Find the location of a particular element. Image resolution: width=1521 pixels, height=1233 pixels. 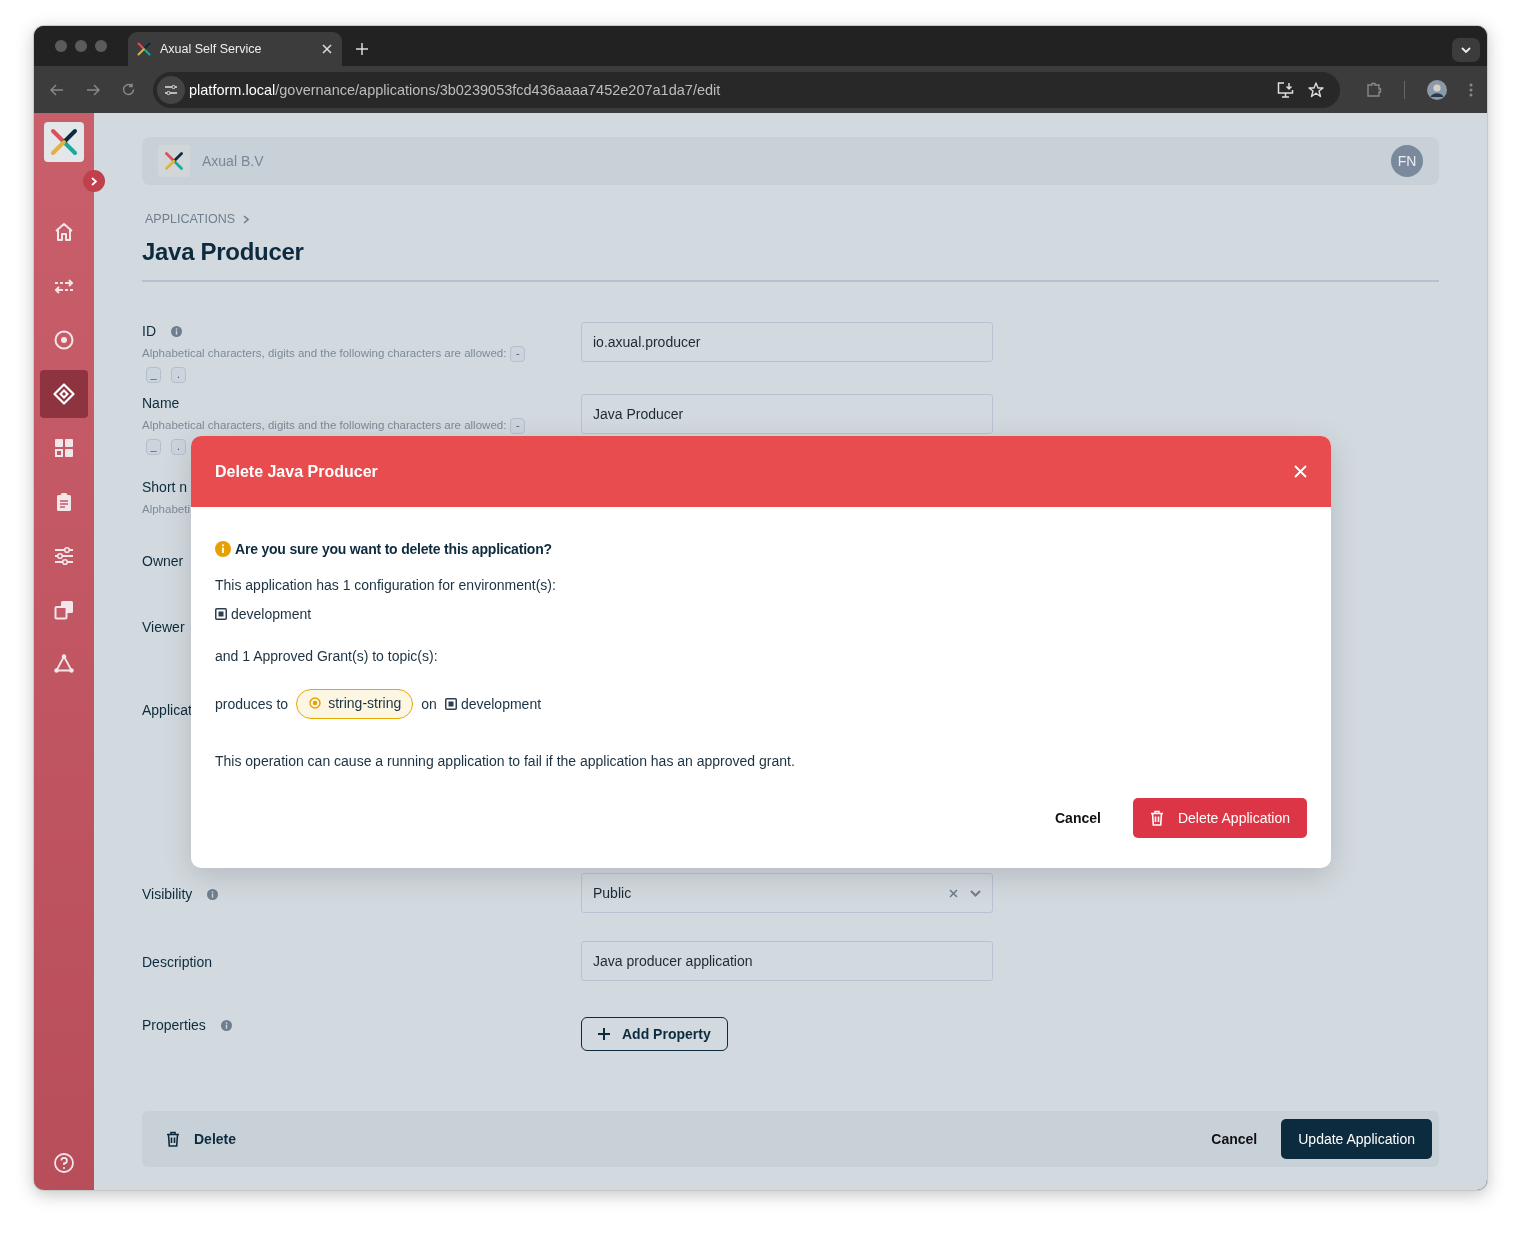

update-button: Update Application is located at coordinates (1356, 1139).